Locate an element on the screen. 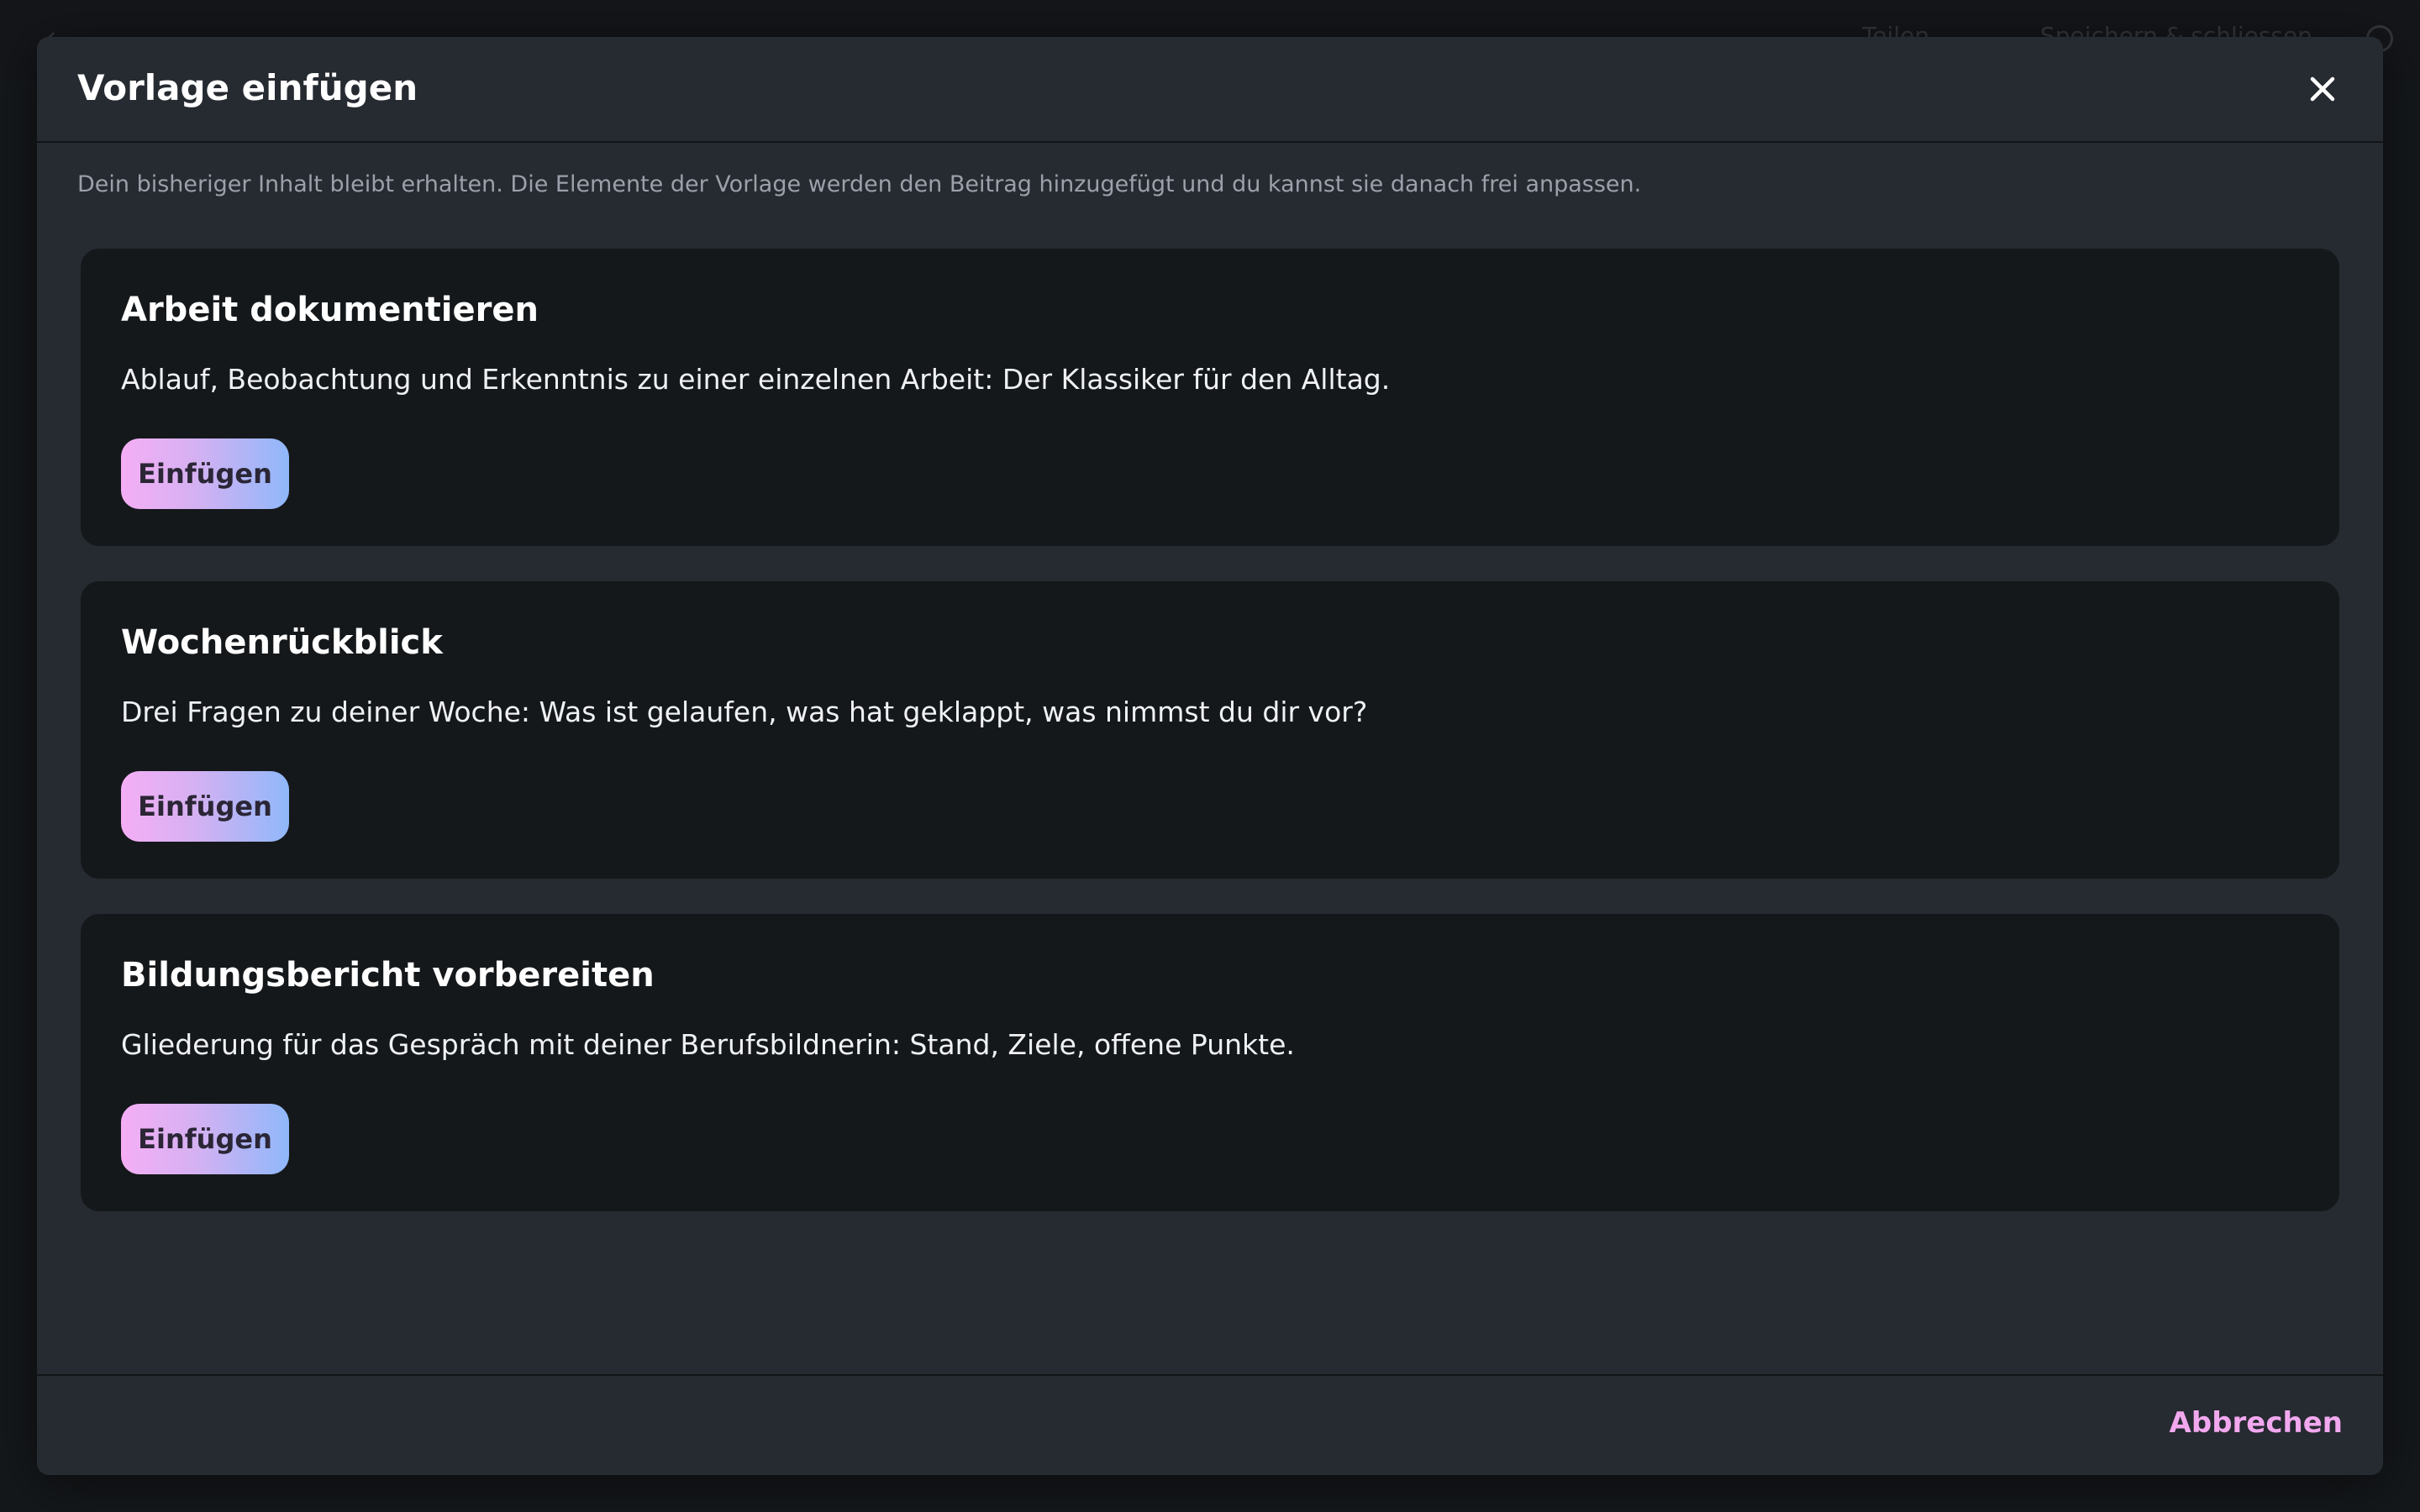 The width and height of the screenshot is (2420, 1512). dialog-header: Vorlage einfügen is located at coordinates (1210, 90).